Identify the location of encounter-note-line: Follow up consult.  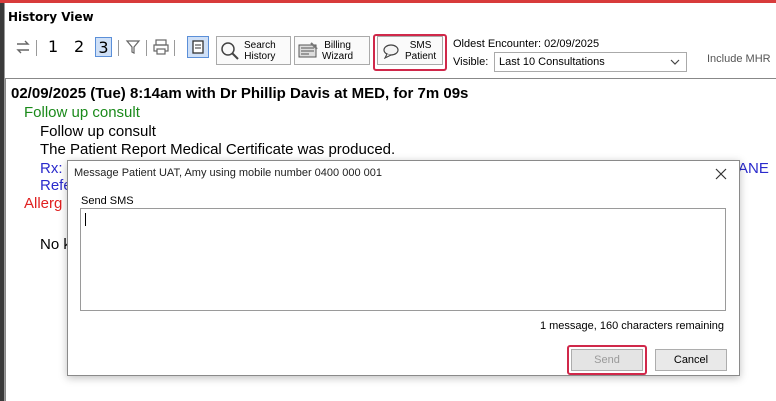
(98, 131).